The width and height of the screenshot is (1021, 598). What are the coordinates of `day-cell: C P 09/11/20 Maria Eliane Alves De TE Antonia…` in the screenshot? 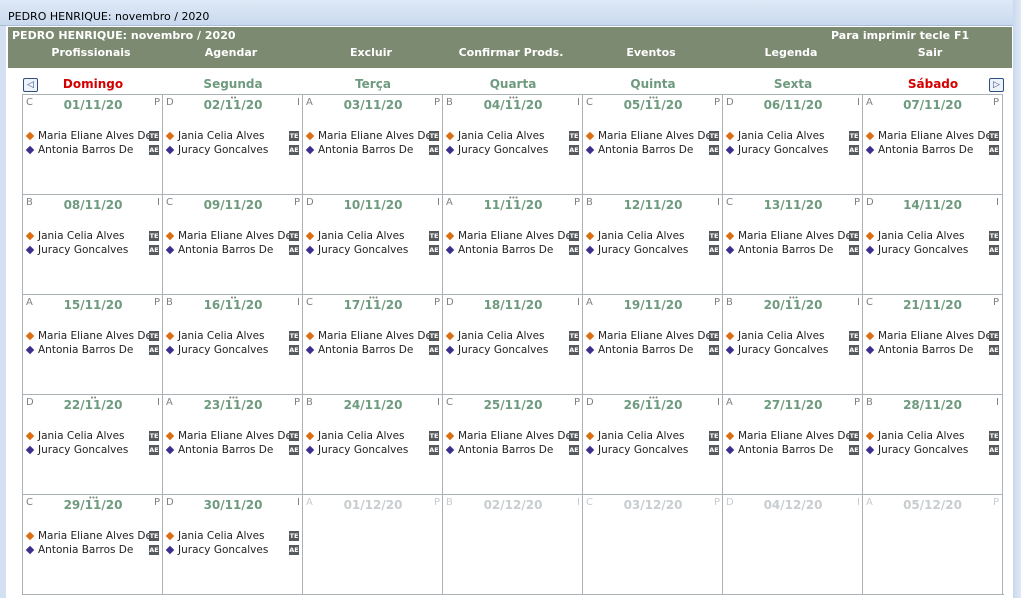 It's located at (232, 244).